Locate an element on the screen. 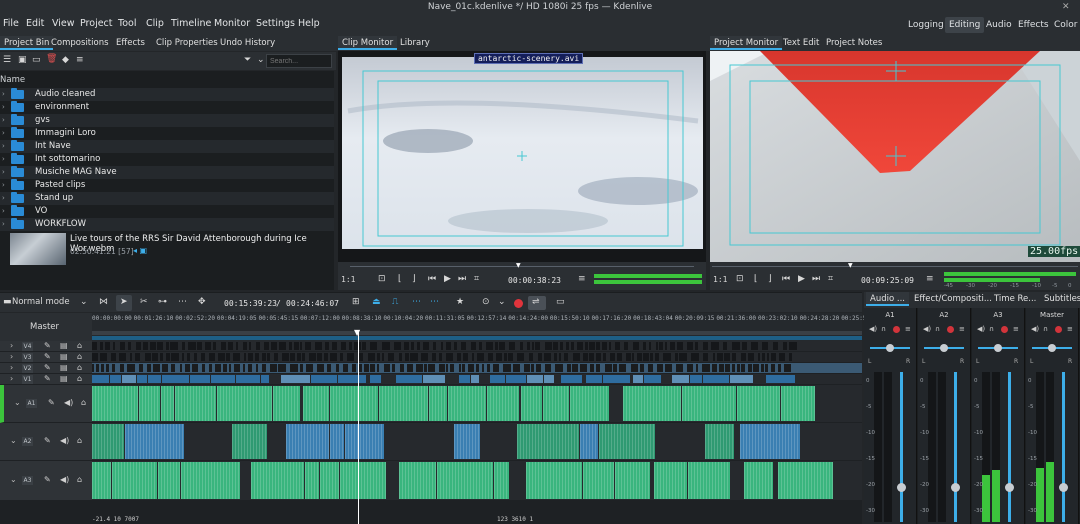 Image resolution: width=1080 pixels, height=524 pixels. film-icon: ▤ is located at coordinates (64, 345).